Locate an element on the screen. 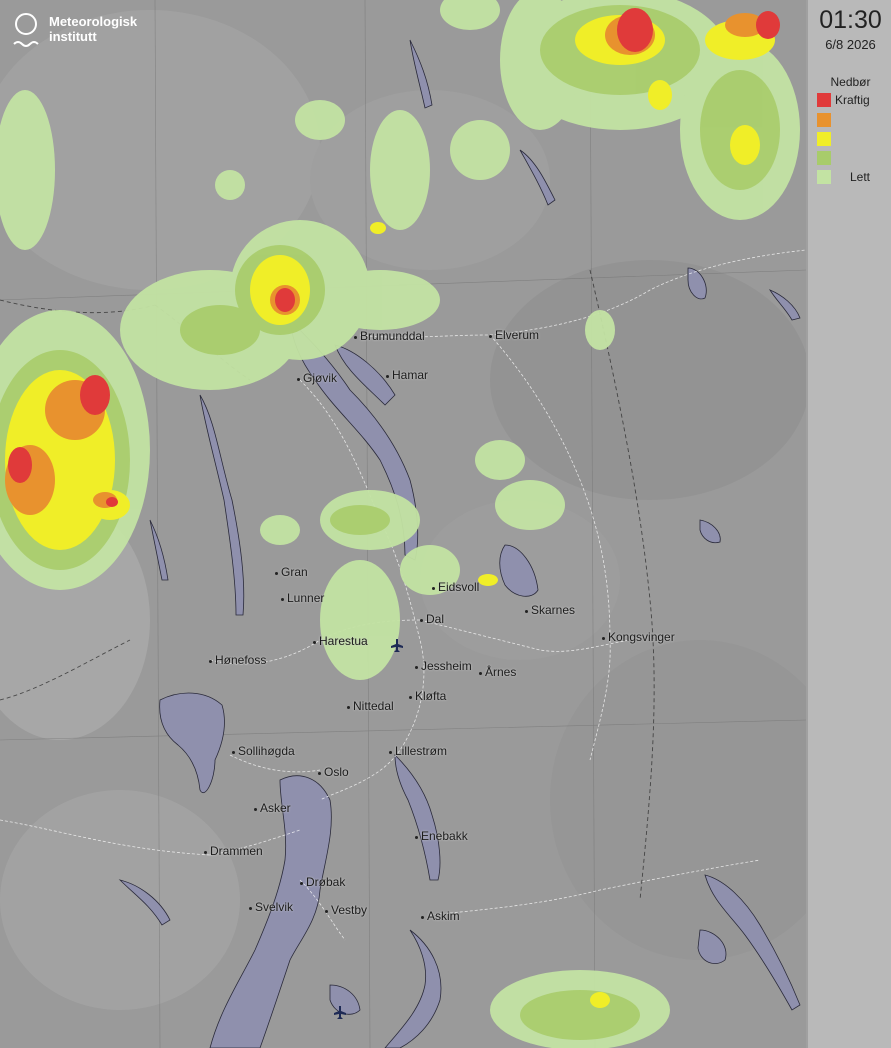  city-label: Drammen is located at coordinates (233, 851).